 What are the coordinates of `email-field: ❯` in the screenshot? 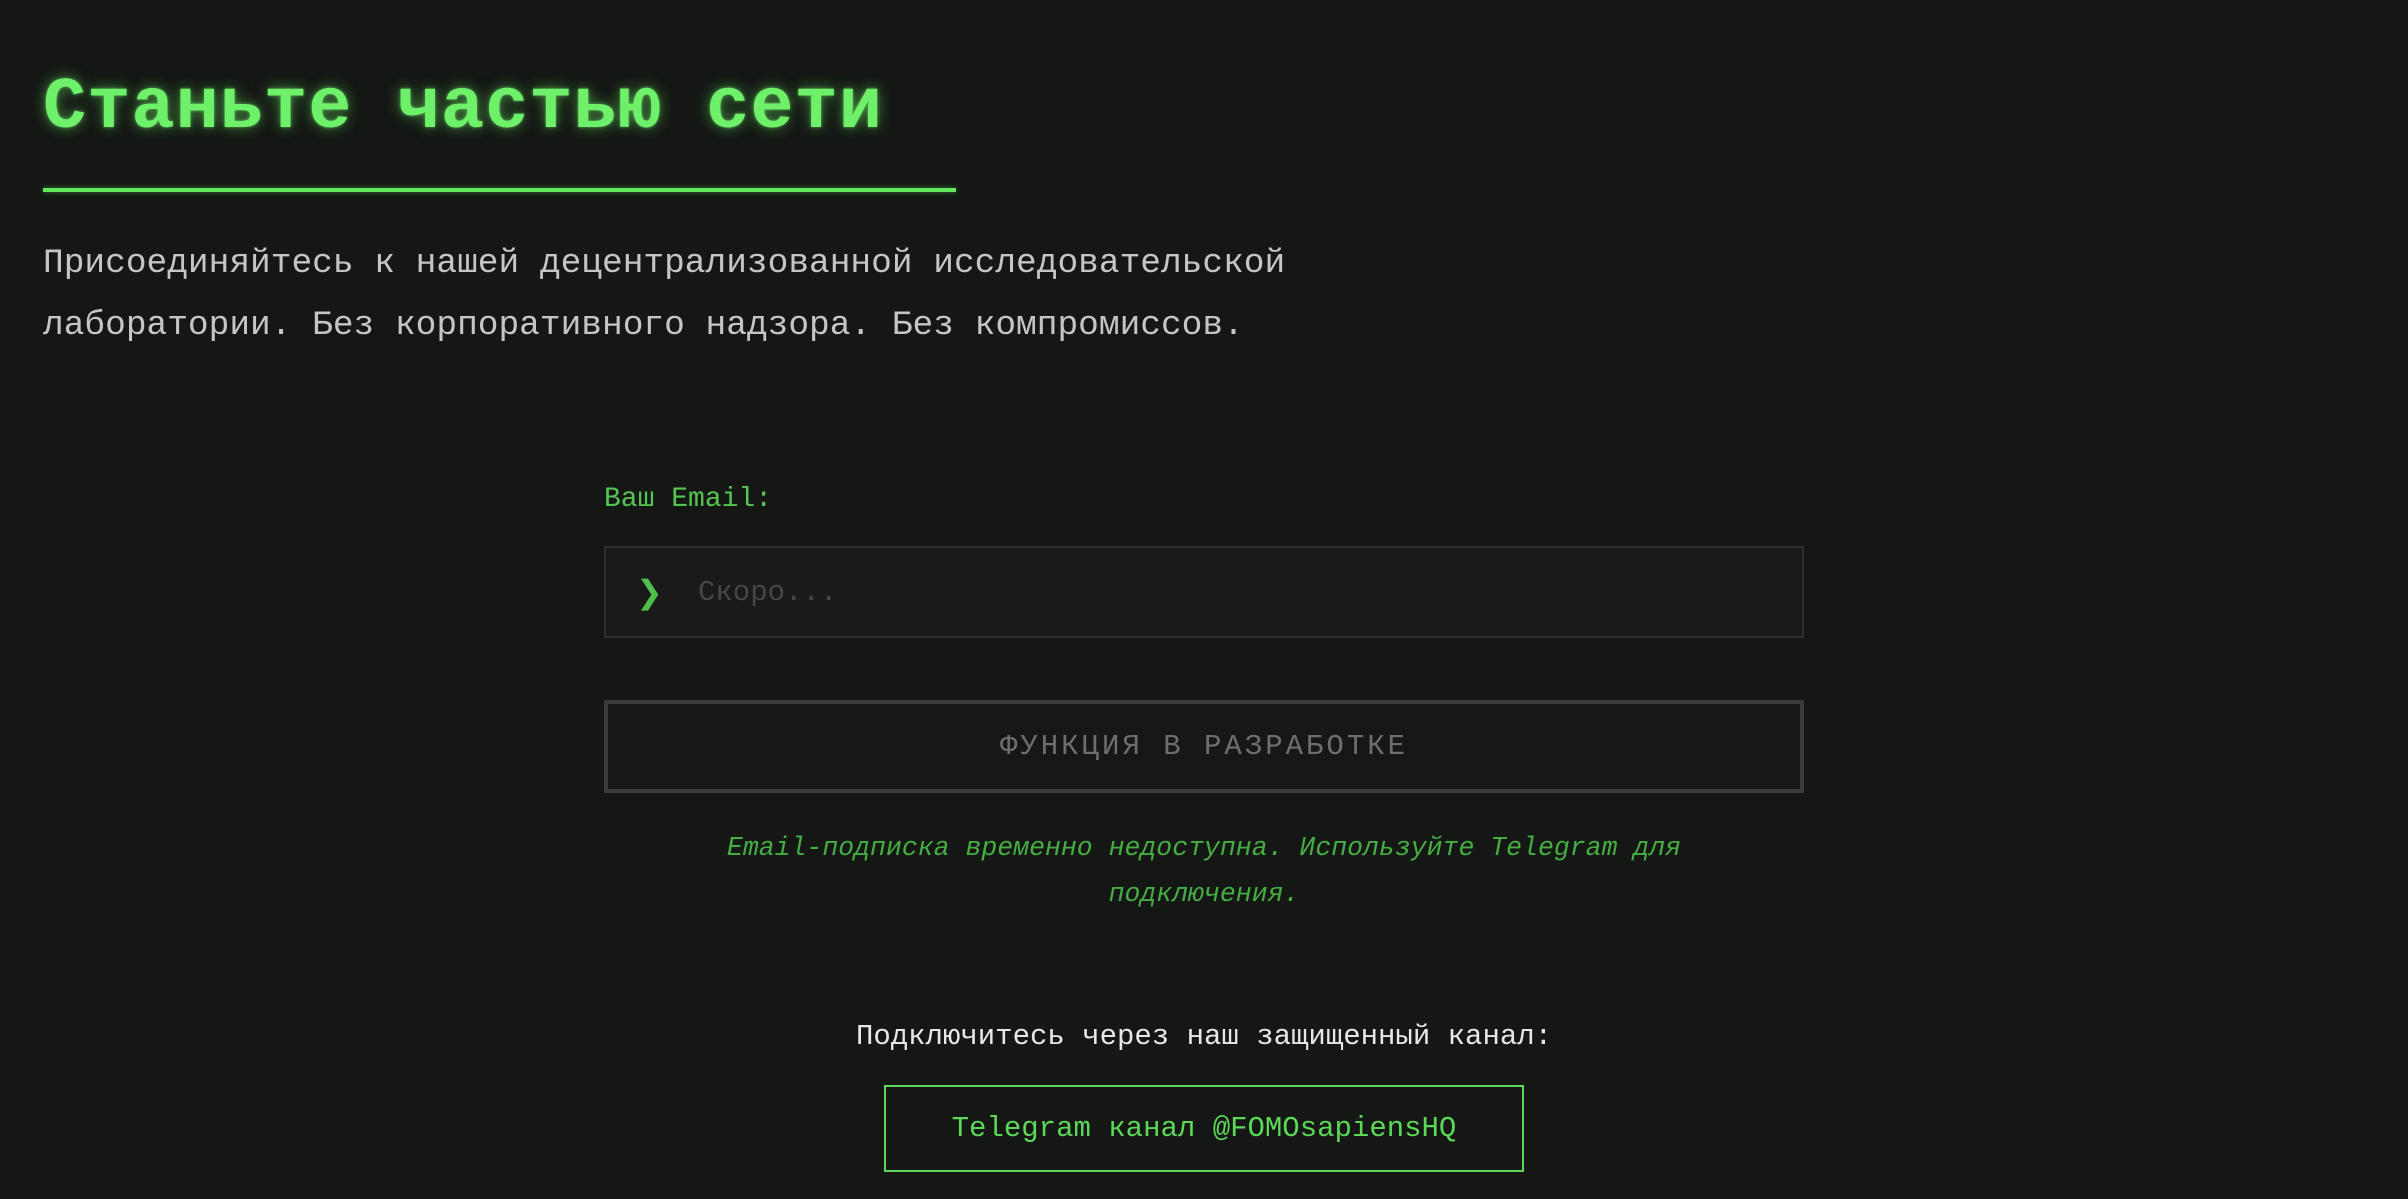 It's located at (1204, 592).